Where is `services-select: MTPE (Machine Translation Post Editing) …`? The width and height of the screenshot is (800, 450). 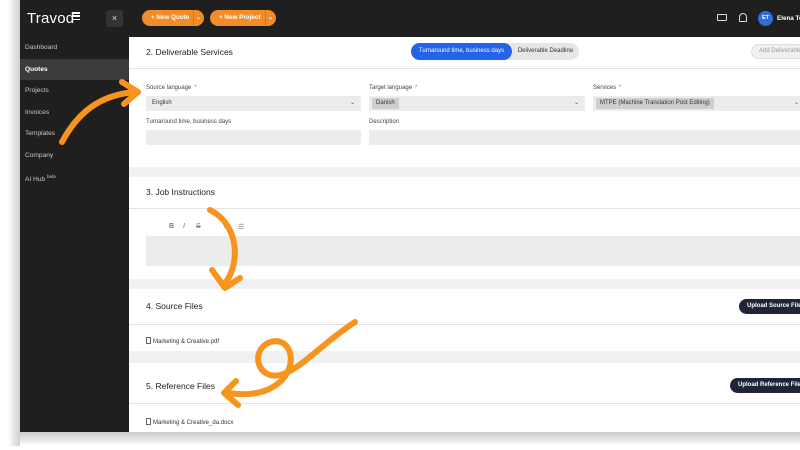 services-select: MTPE (Machine Translation Post Editing) … is located at coordinates (696, 103).